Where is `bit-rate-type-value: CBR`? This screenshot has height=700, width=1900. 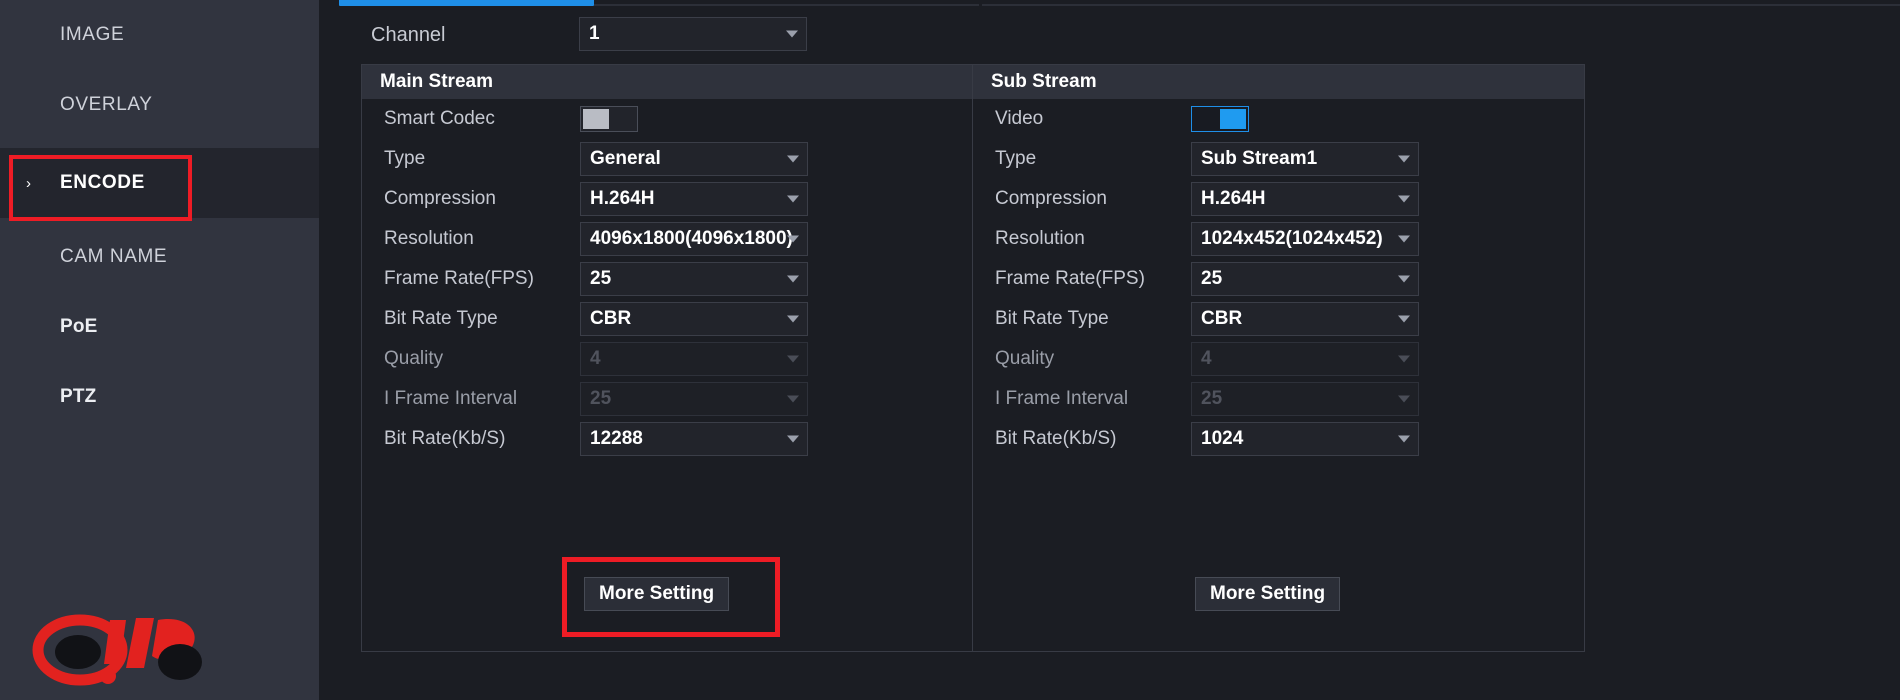 bit-rate-type-value: CBR is located at coordinates (1222, 318).